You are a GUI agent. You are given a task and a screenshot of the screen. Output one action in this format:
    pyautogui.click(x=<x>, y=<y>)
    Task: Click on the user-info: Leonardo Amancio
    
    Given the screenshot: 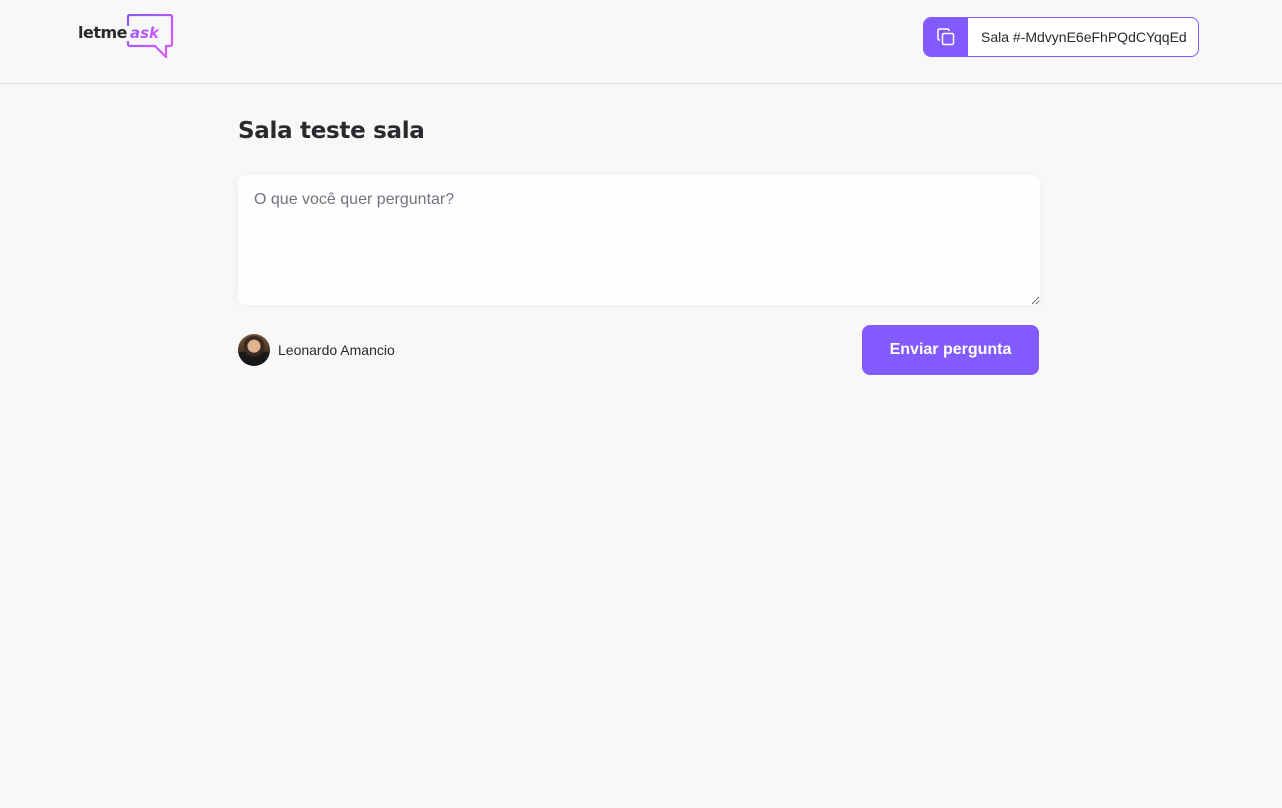 What is the action you would take?
    pyautogui.click(x=316, y=350)
    